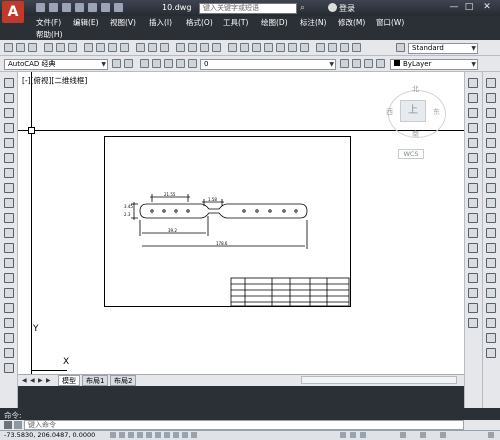 Image resolution: width=500 pixels, height=440 pixels. Describe the element at coordinates (160, 22) in the screenshot. I see `menu-insert: 插入(I)` at that location.